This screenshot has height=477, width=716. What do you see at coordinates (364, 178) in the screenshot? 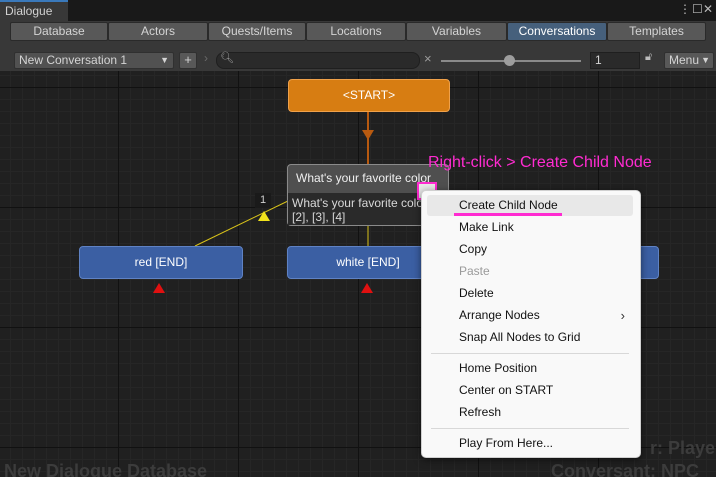
I see `question-node-title: What's your favorite color` at bounding box center [364, 178].